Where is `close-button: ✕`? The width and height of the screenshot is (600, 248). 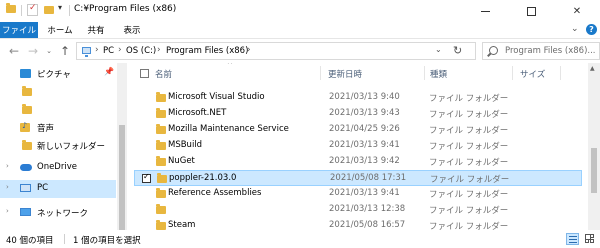
close-button: ✕ is located at coordinates (577, 11).